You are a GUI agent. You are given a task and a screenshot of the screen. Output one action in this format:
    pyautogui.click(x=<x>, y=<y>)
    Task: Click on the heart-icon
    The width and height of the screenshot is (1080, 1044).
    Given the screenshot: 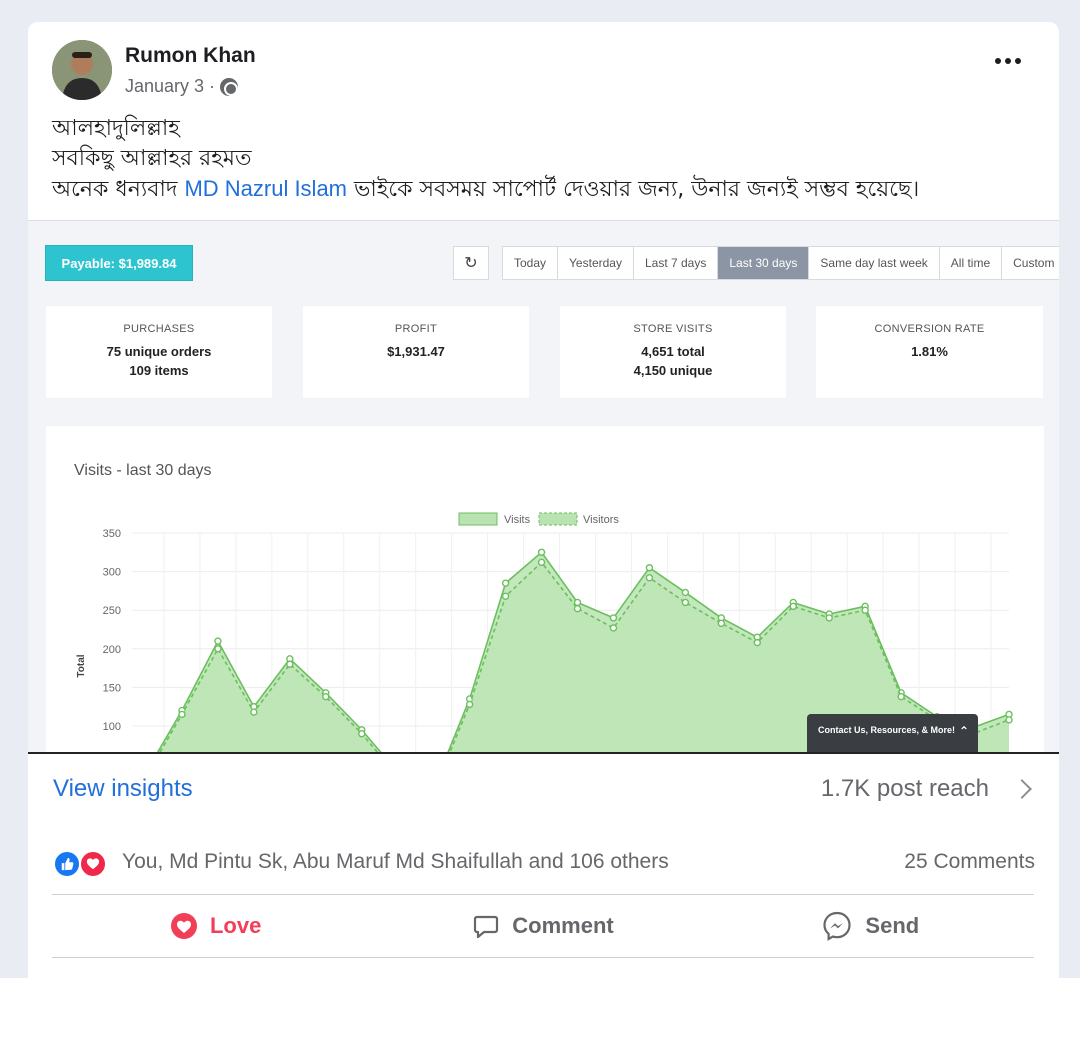 What is the action you would take?
    pyautogui.click(x=183, y=926)
    